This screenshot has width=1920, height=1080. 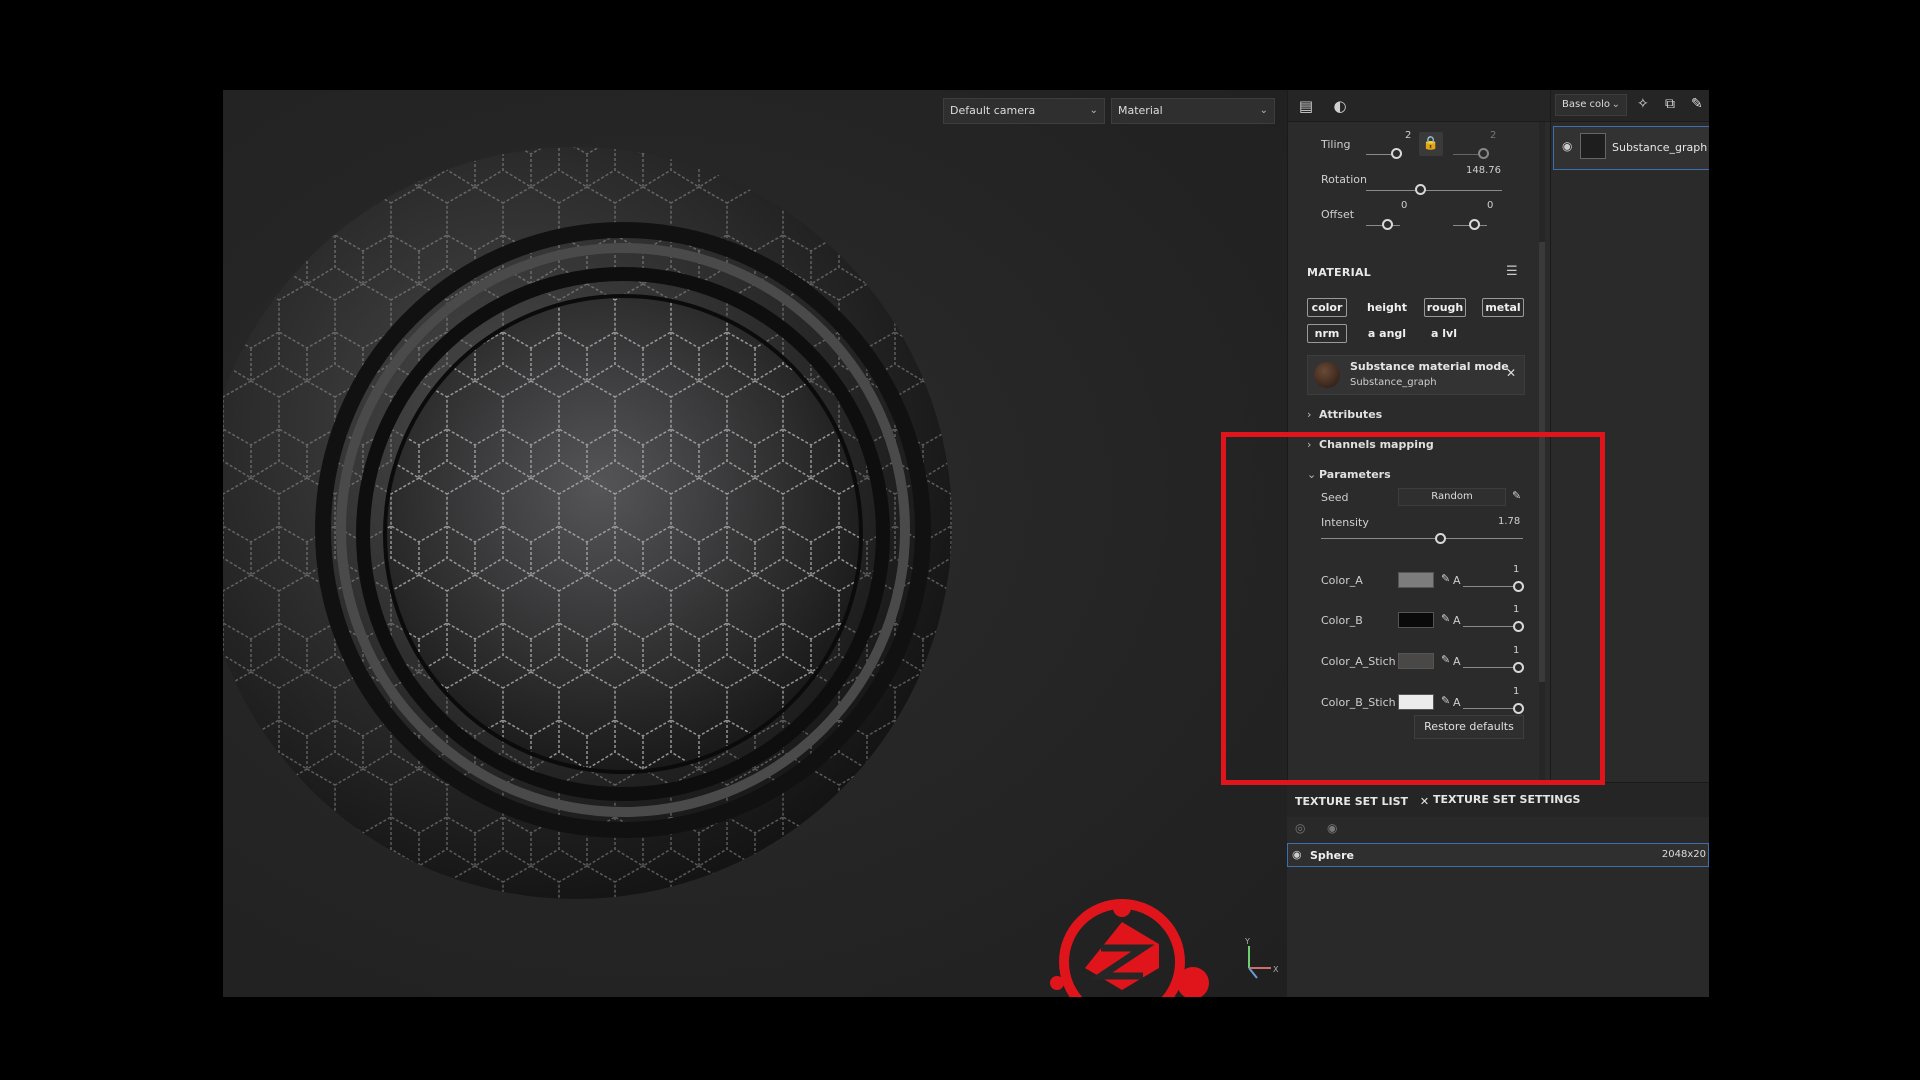 I want to click on seed-random-button: Random, so click(x=1452, y=497).